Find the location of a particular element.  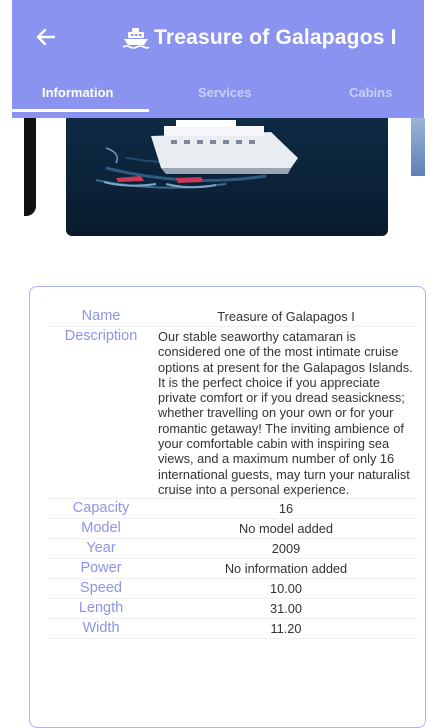

name-label: Name is located at coordinates (101, 317).